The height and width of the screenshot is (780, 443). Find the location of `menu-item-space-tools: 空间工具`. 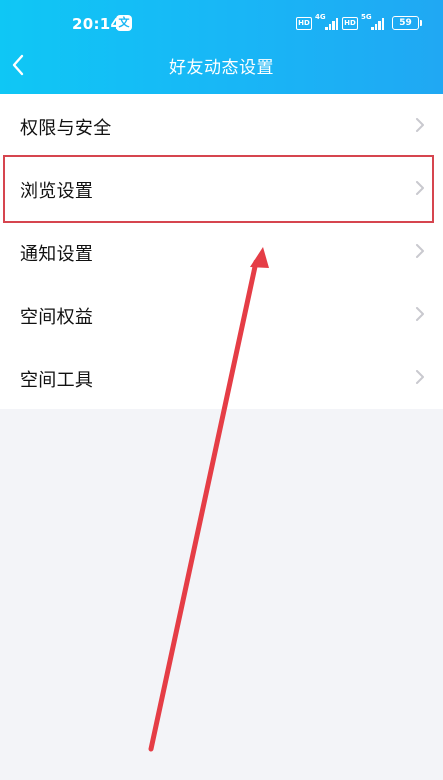

menu-item-space-tools: 空间工具 is located at coordinates (221, 377).